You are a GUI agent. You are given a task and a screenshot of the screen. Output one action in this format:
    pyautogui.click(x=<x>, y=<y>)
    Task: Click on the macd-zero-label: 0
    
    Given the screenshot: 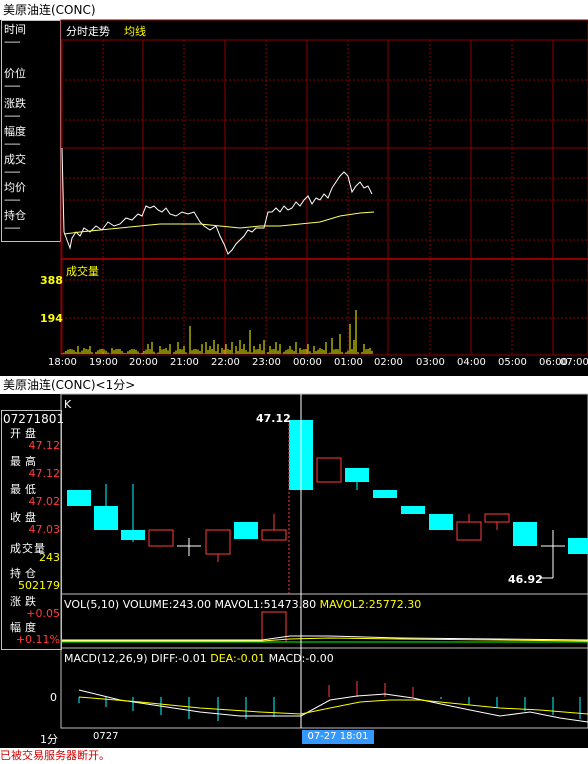 What is the action you would take?
    pyautogui.click(x=53, y=697)
    